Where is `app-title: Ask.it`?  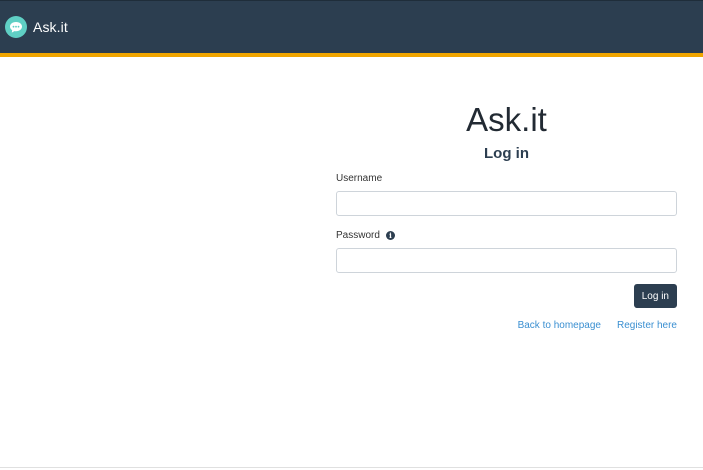 app-title: Ask.it is located at coordinates (506, 119).